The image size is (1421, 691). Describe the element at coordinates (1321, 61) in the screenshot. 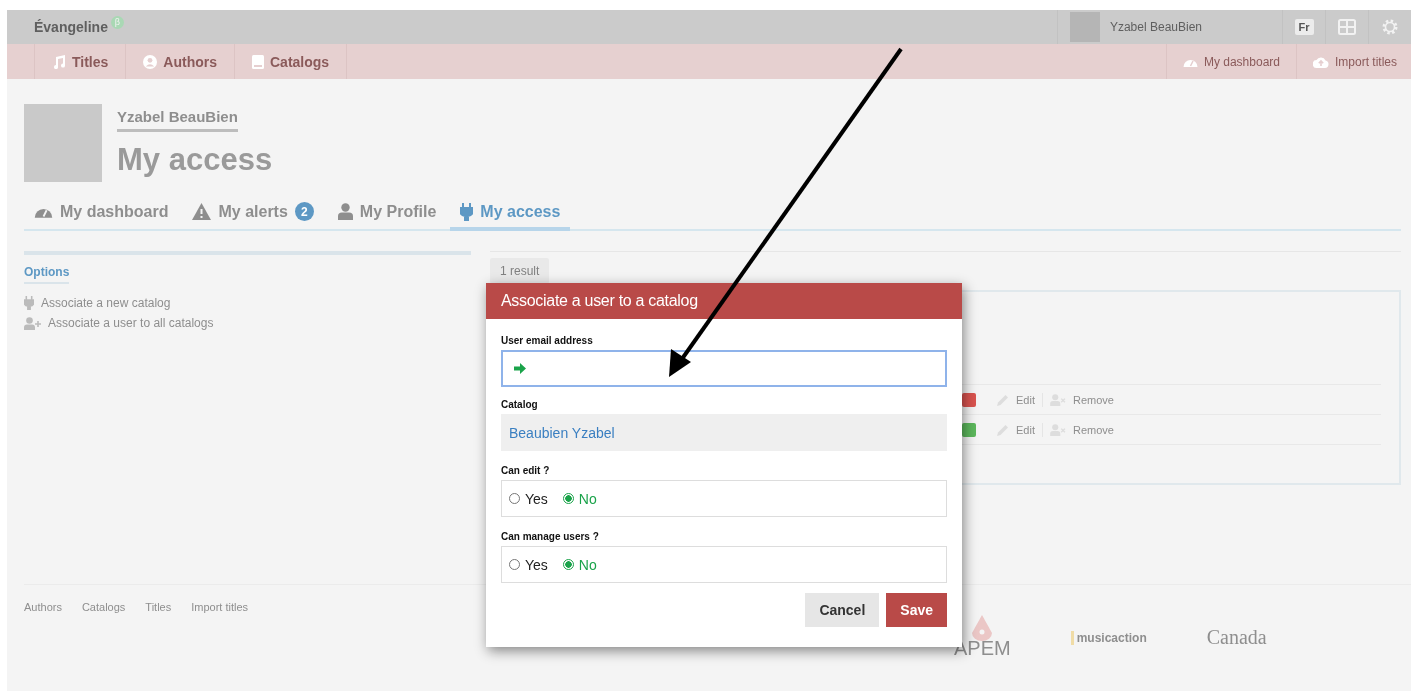

I see `cloud-upload-icon` at that location.